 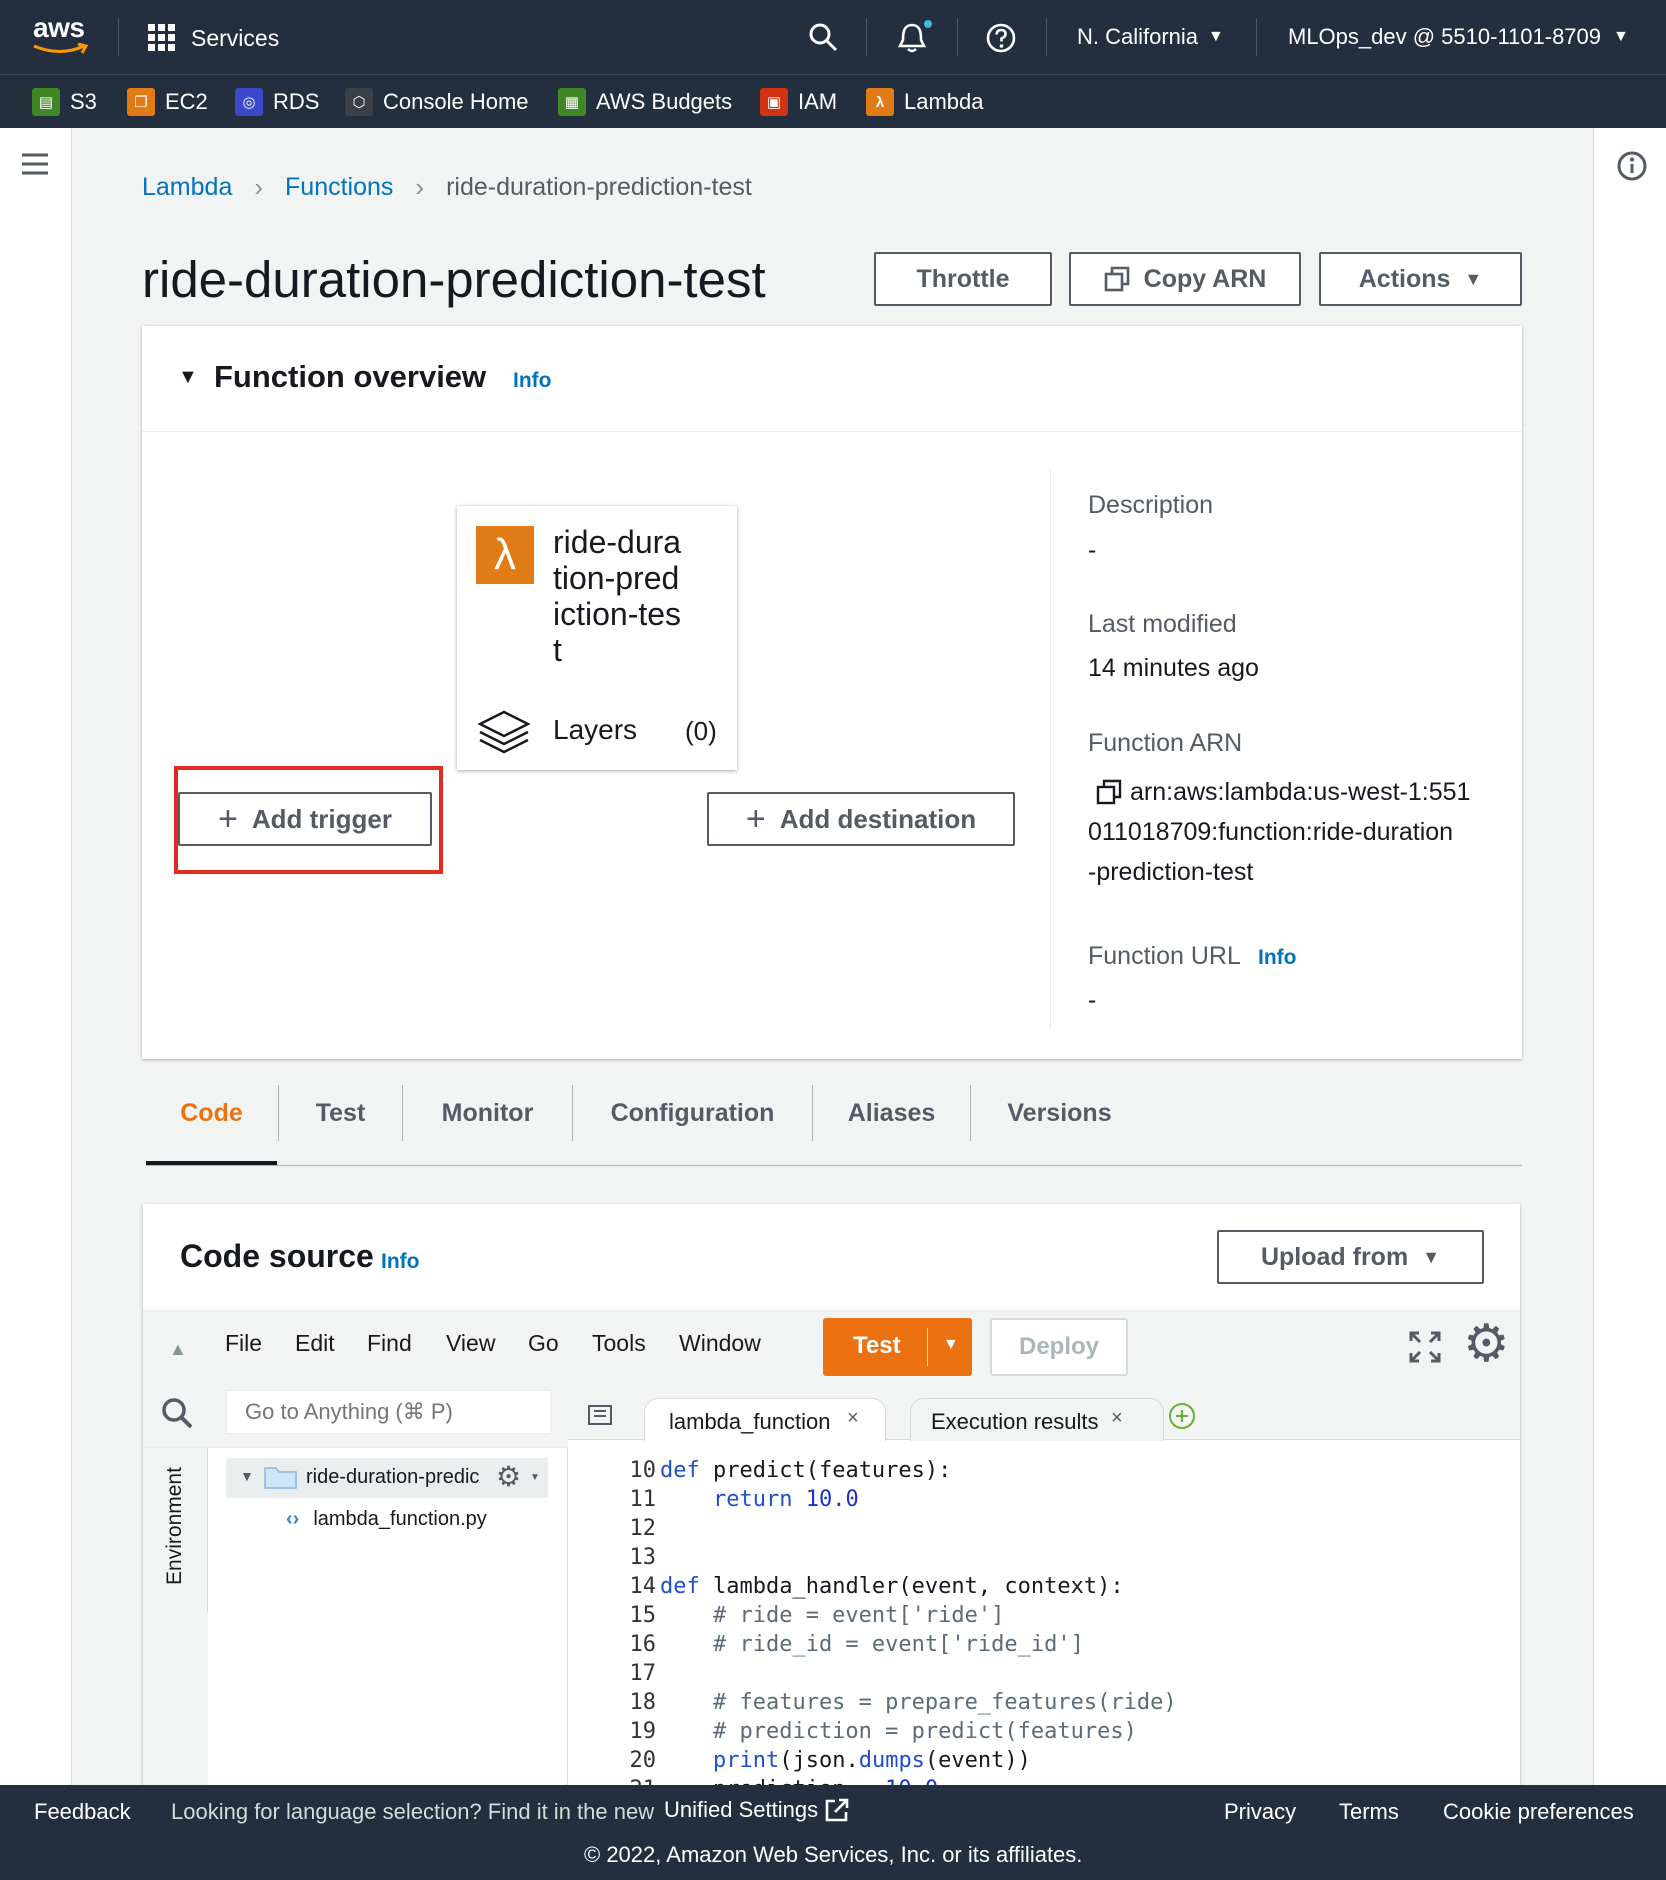 What do you see at coordinates (386, 1519) in the screenshot?
I see `file-tree-item: ‹› lambda_function.py` at bounding box center [386, 1519].